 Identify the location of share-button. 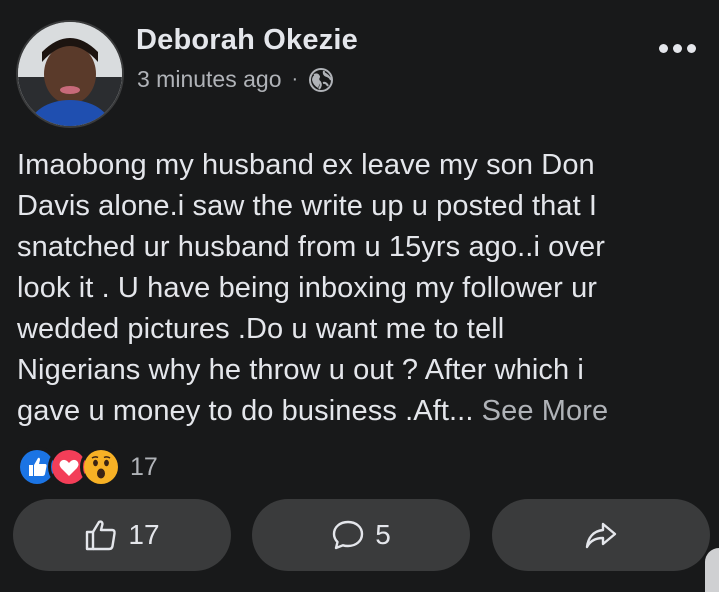
(601, 535).